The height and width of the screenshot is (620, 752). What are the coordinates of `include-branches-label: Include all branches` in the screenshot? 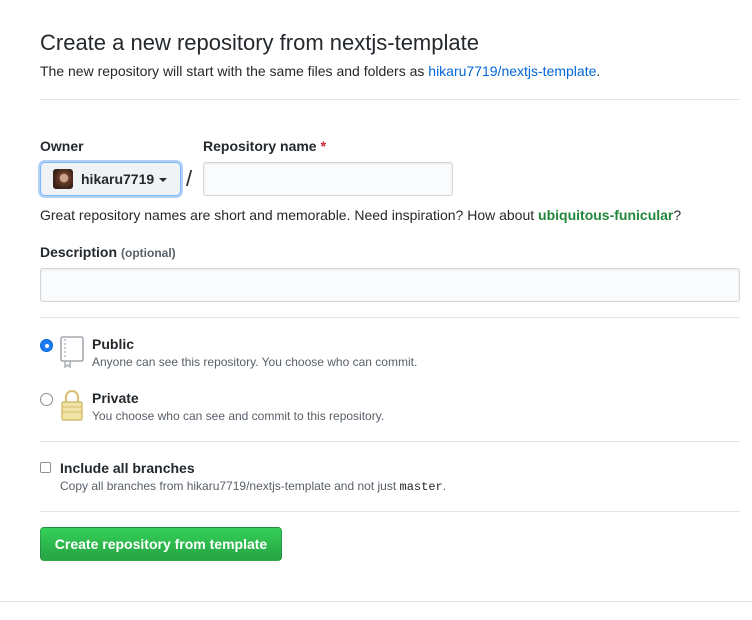 It's located at (127, 468).